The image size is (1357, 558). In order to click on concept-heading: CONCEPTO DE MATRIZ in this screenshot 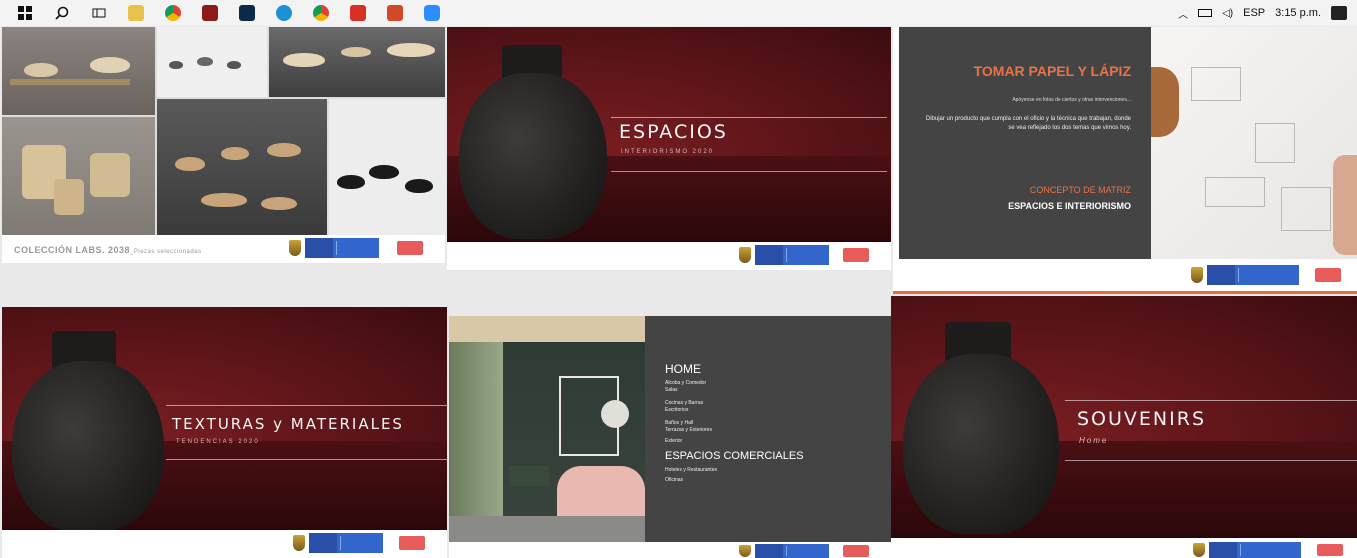, I will do `click(1080, 190)`.